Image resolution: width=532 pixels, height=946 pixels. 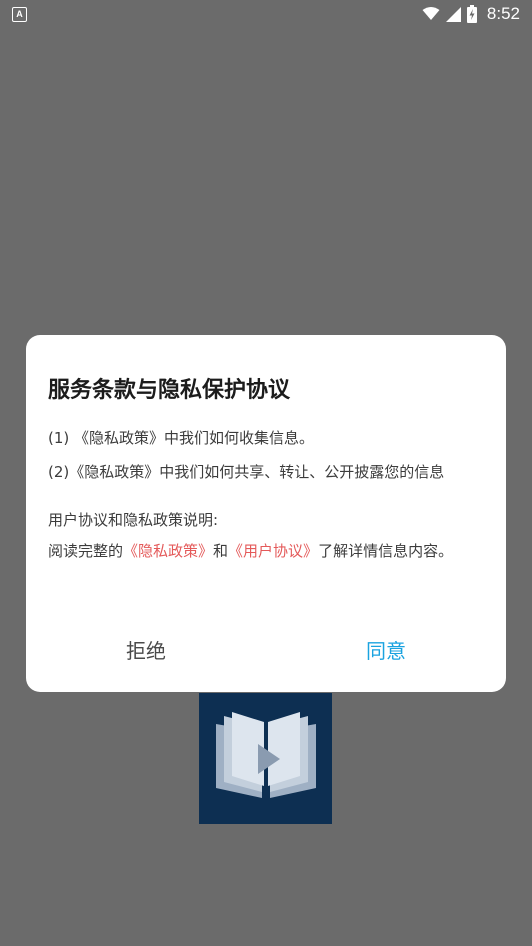 I want to click on status-bar: A 8:52, so click(x=266, y=14).